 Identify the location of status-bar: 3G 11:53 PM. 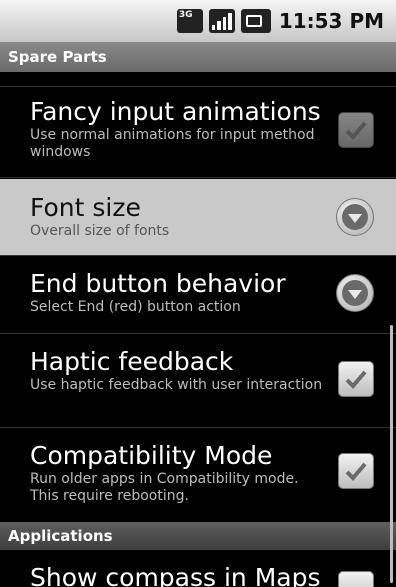
(198, 21).